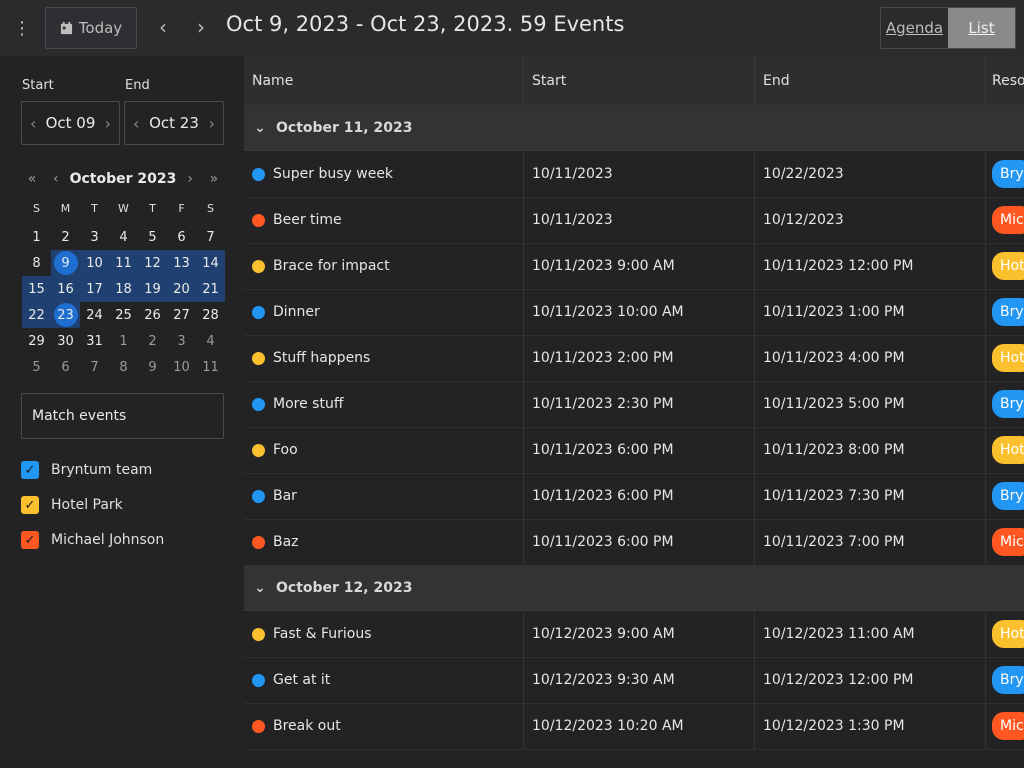 This screenshot has width=1024, height=768. Describe the element at coordinates (384, 358) in the screenshot. I see `event-name-cell: Stuff happens` at that location.